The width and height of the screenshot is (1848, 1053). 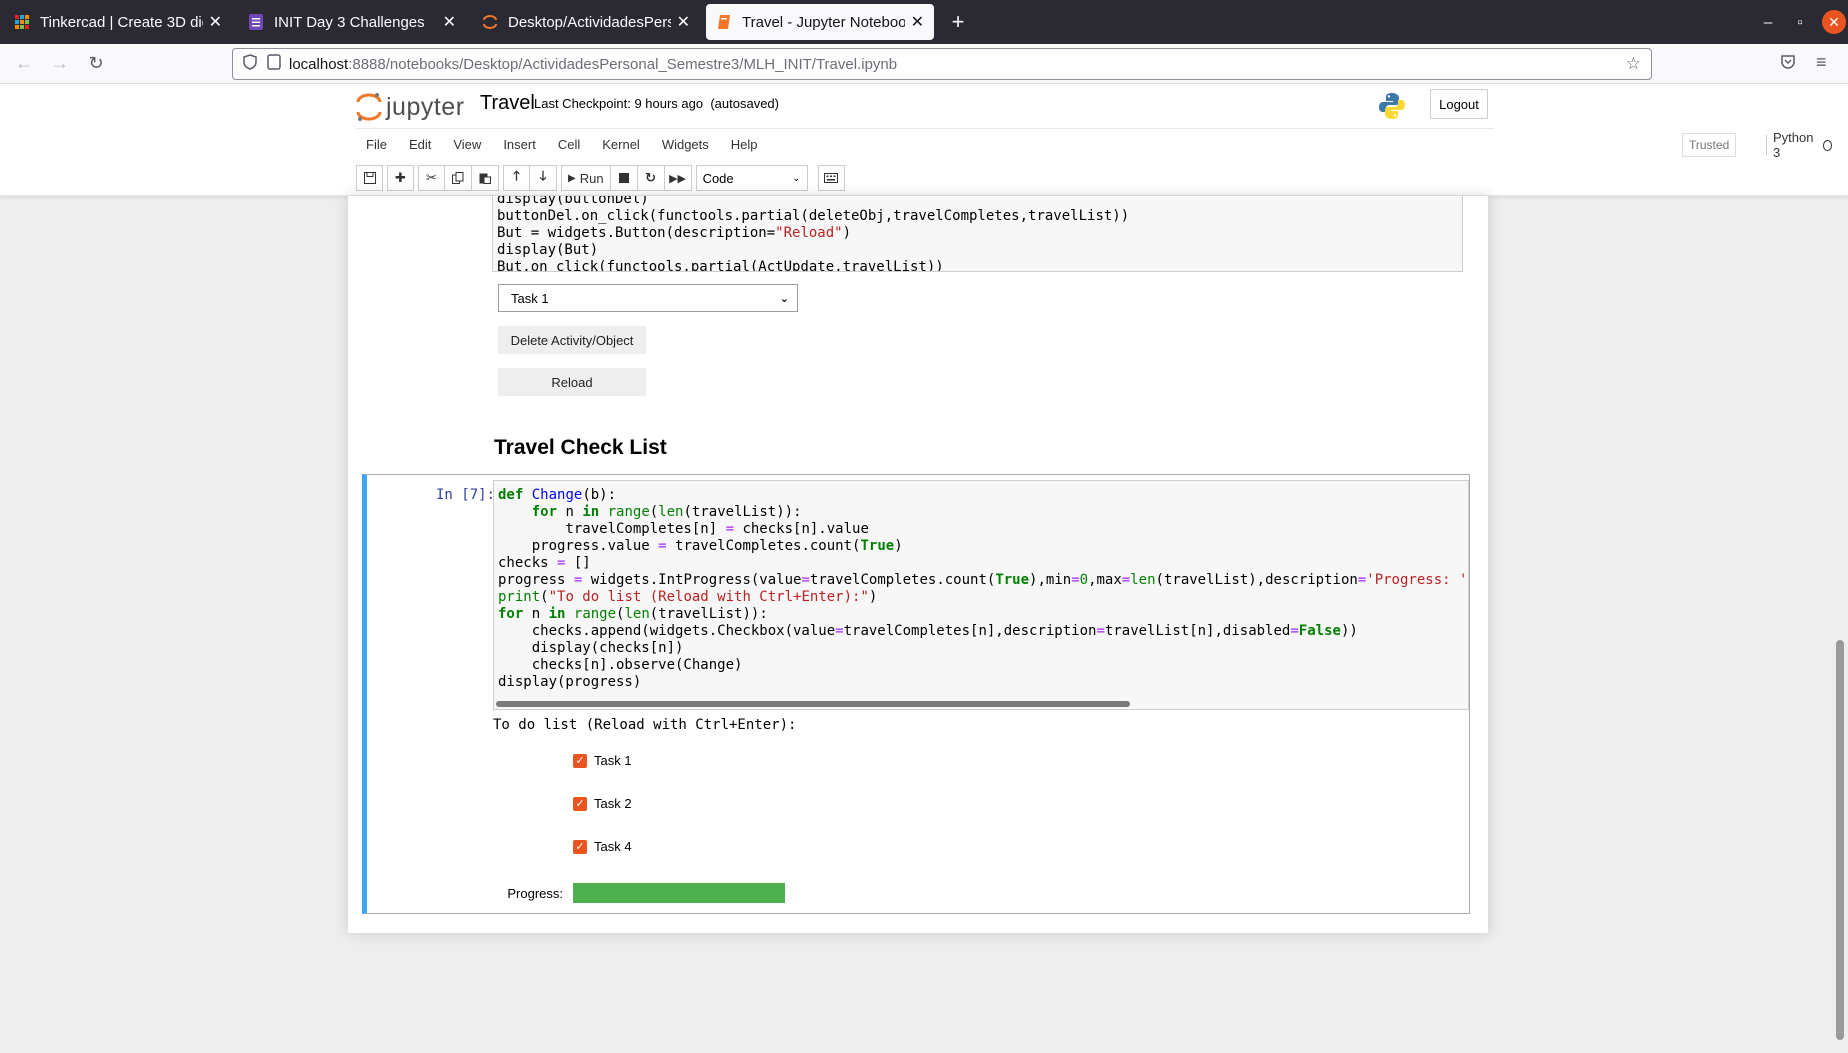 What do you see at coordinates (22, 22) in the screenshot?
I see `tinkercad-icon` at bounding box center [22, 22].